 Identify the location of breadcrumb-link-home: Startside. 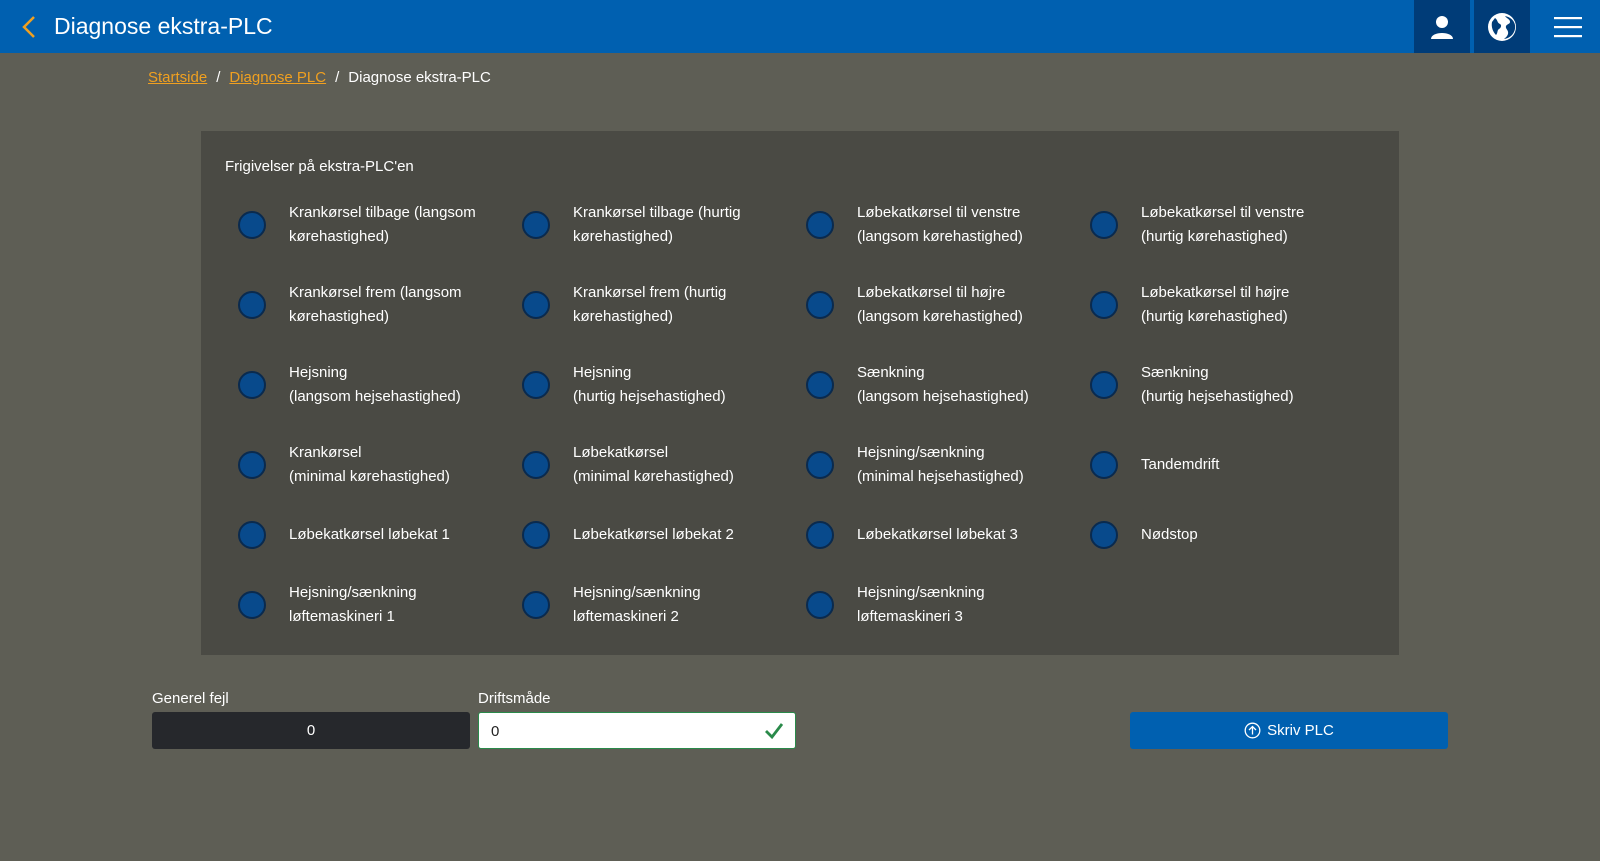
(177, 78).